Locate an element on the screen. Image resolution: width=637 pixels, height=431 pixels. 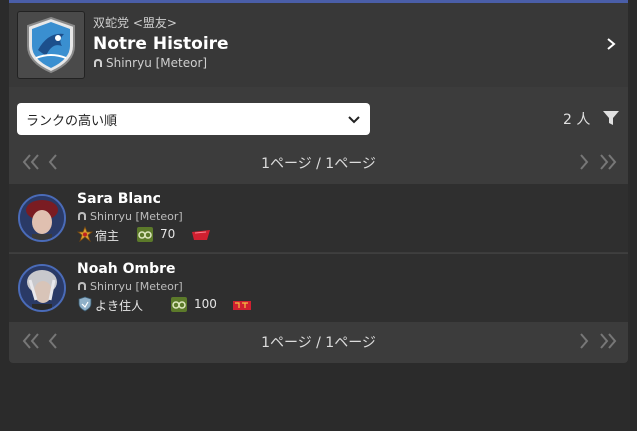
rank-shield-icon is located at coordinates (85, 304).